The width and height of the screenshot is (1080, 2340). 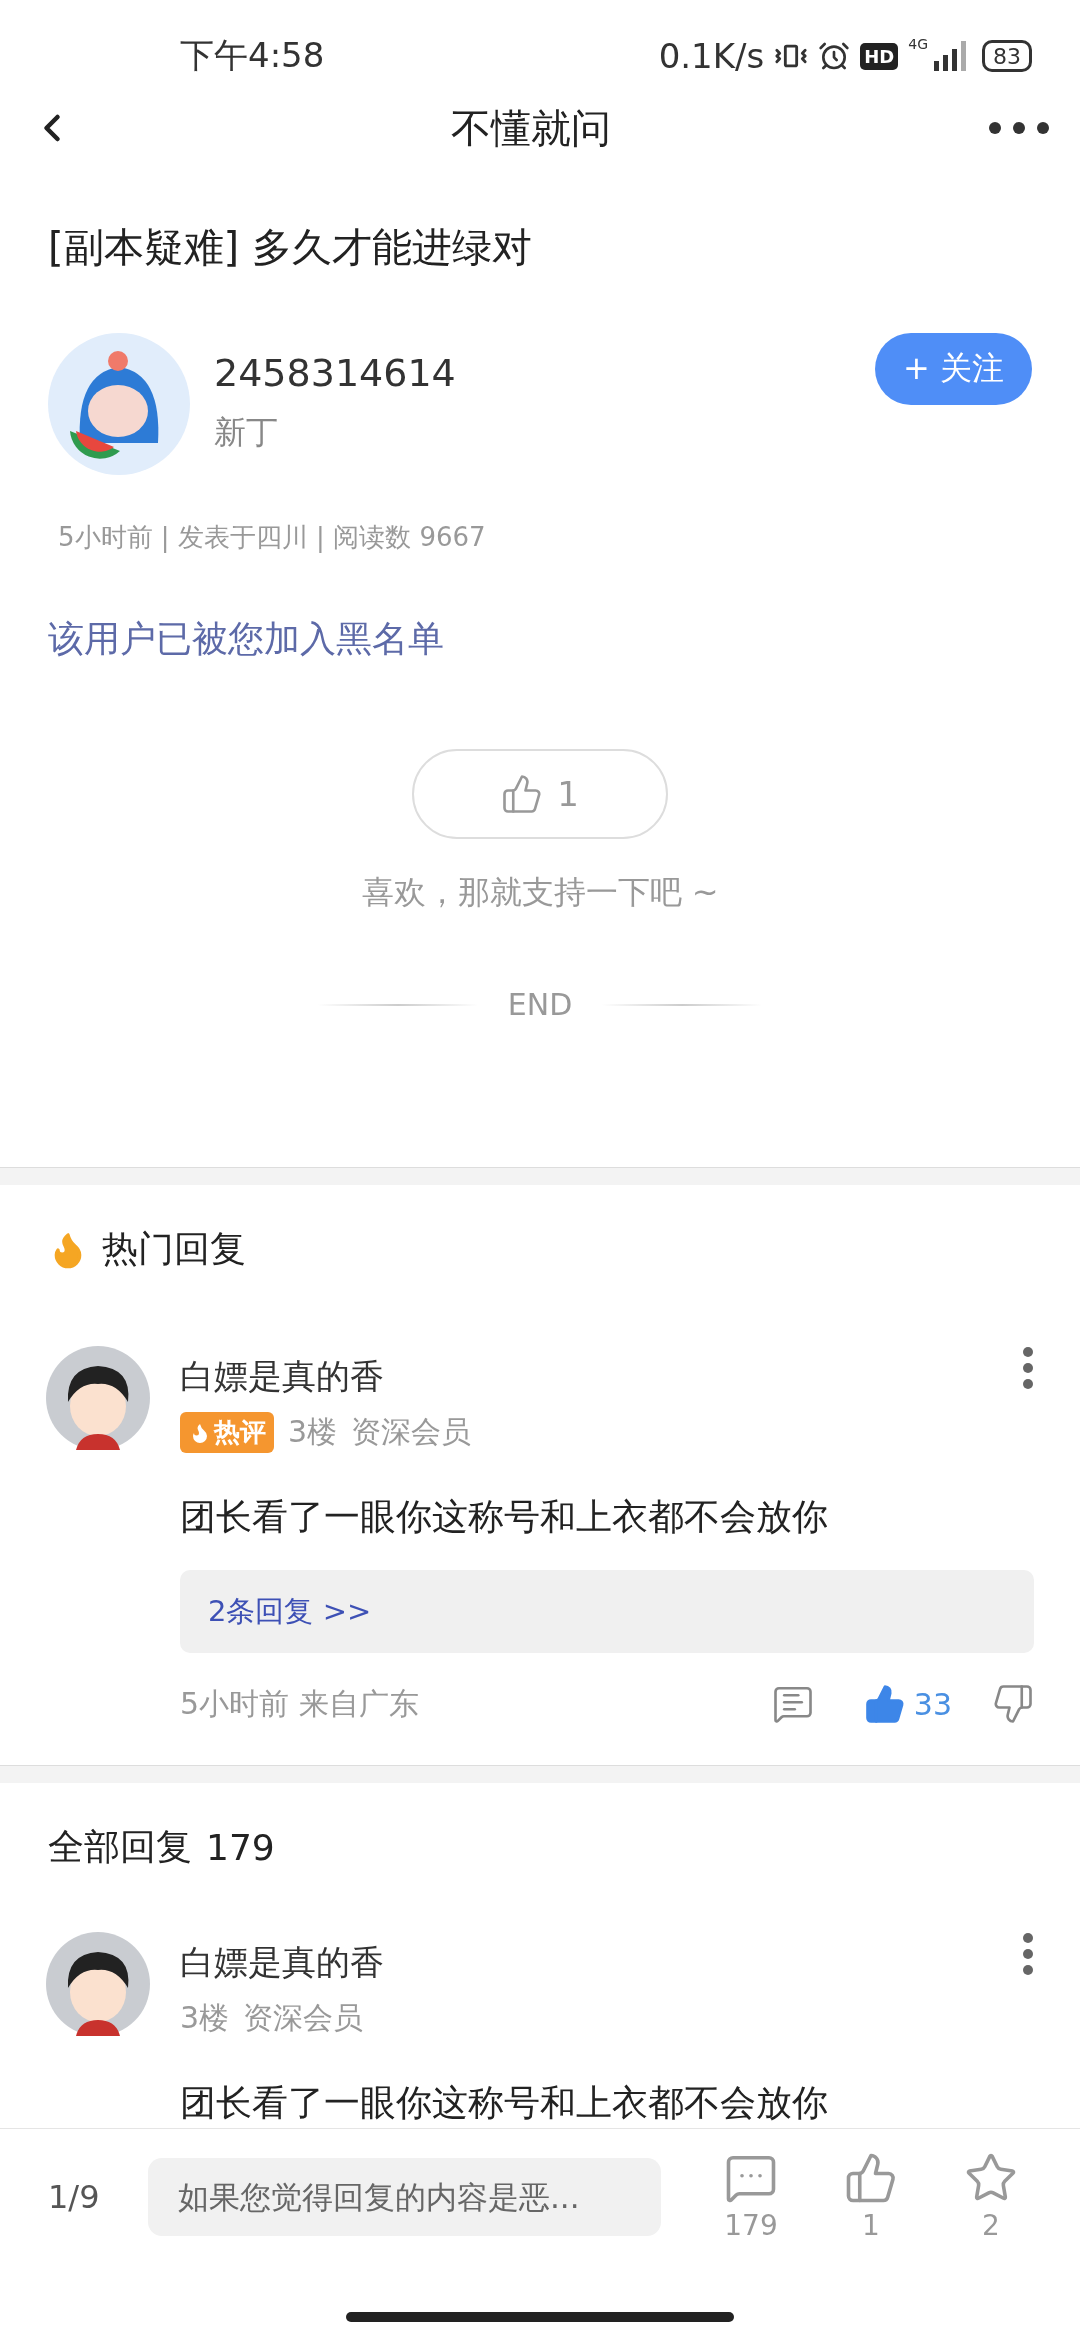 I want to click on network-type: 4G, so click(x=918, y=44).